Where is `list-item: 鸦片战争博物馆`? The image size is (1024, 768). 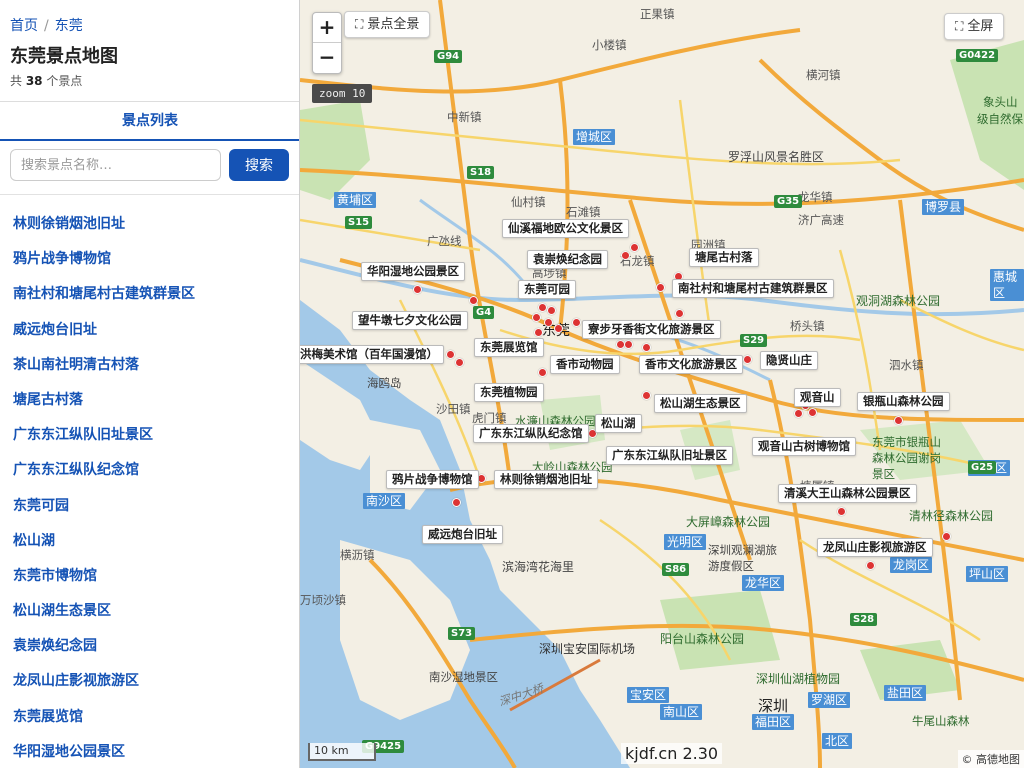
list-item: 鸦片战争博物馆 is located at coordinates (149, 259).